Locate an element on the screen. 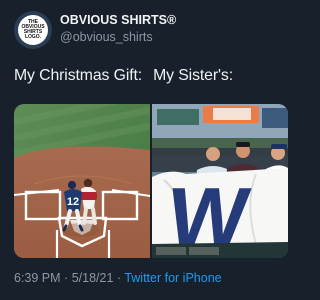  profile-avatar: THE OBVIOUS SHIRTS LOGO. is located at coordinates (33, 30).